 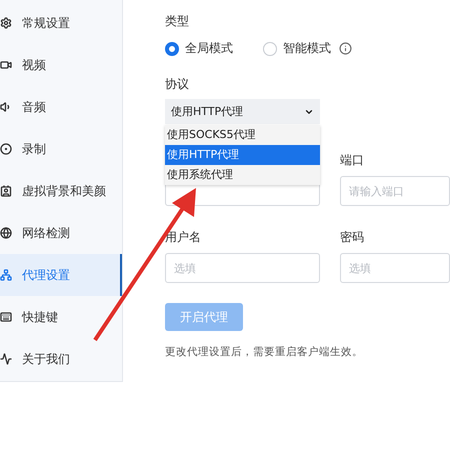 I want to click on sidebar-item: 音频, so click(x=61, y=107).